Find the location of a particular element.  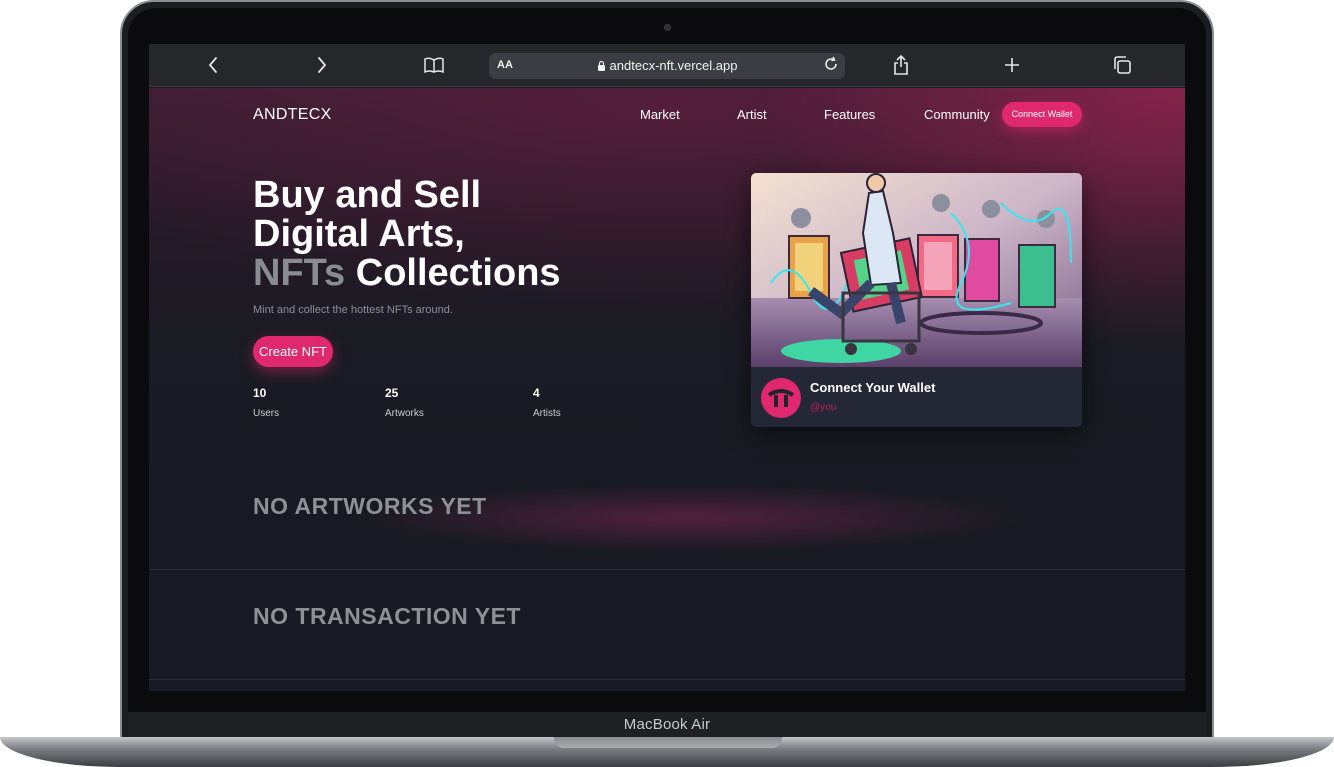

url-display: andtecx-nft.vercel.app is located at coordinates (667, 65).